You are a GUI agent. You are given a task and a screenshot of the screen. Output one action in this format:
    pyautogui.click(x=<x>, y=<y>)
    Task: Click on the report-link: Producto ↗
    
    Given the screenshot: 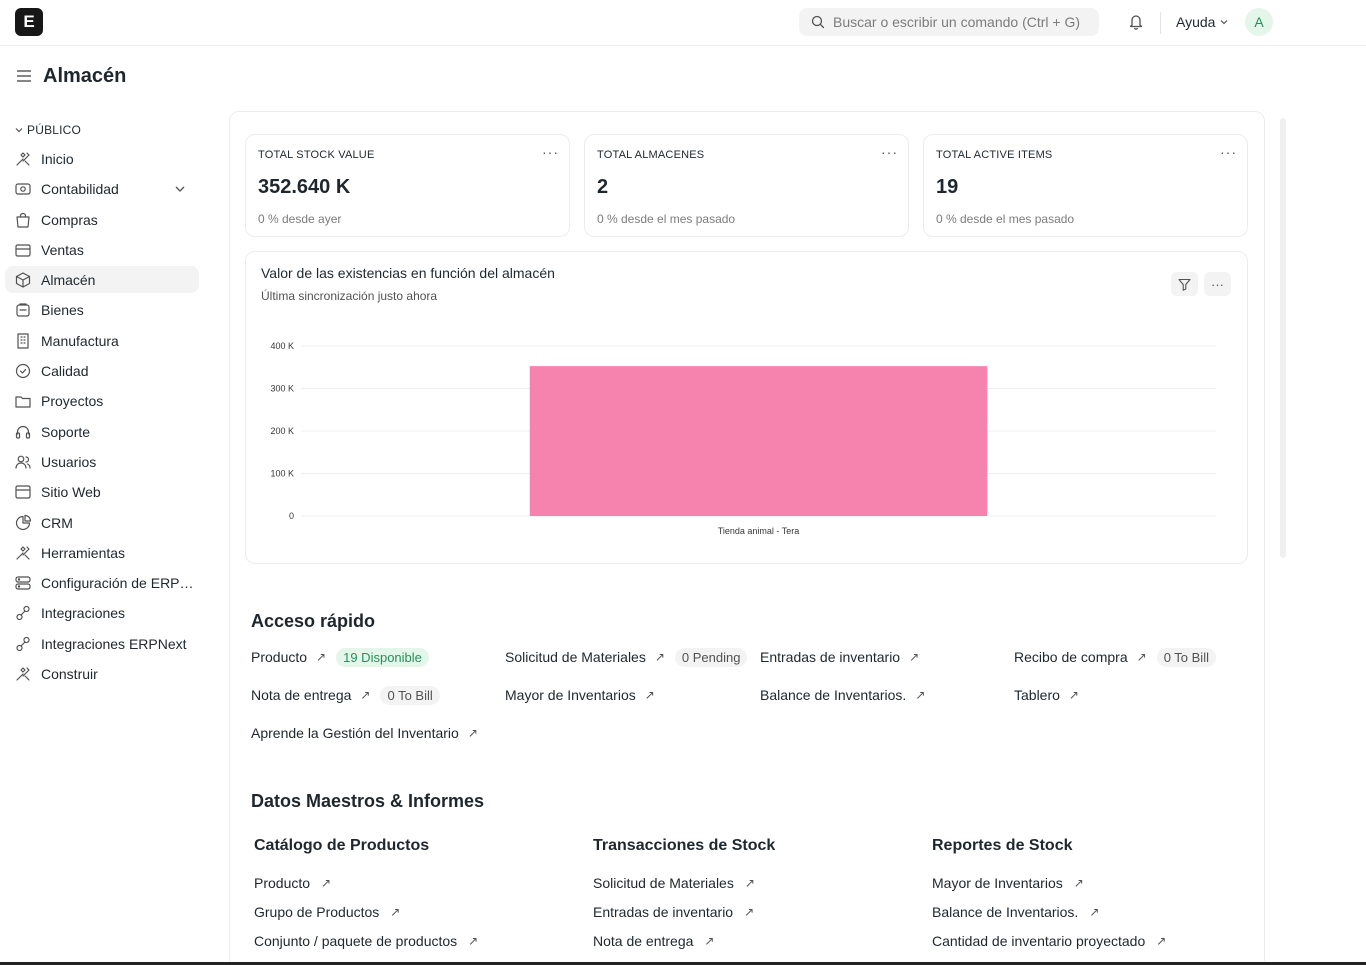 What is the action you would take?
    pyautogui.click(x=292, y=883)
    